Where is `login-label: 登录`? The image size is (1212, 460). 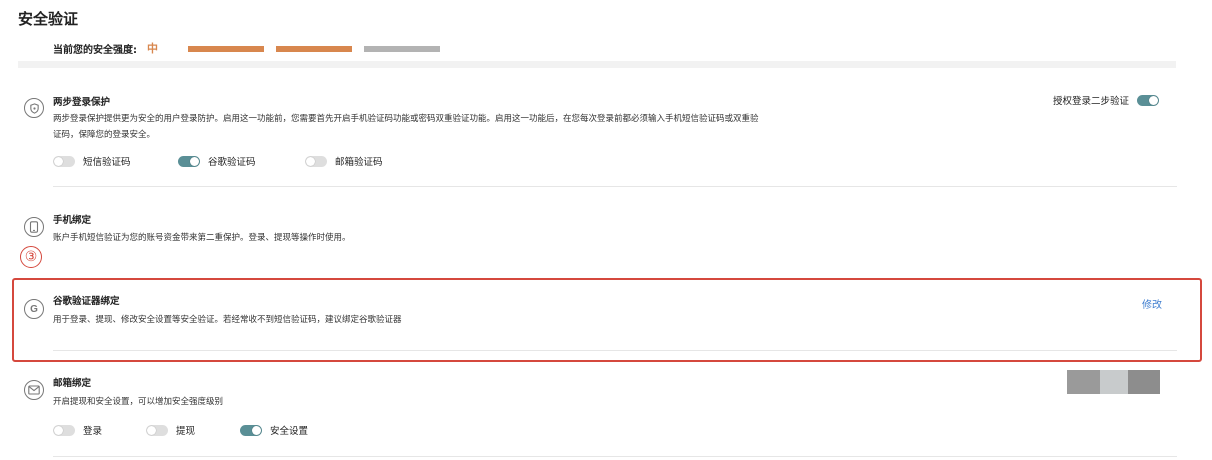 login-label: 登录 is located at coordinates (93, 431).